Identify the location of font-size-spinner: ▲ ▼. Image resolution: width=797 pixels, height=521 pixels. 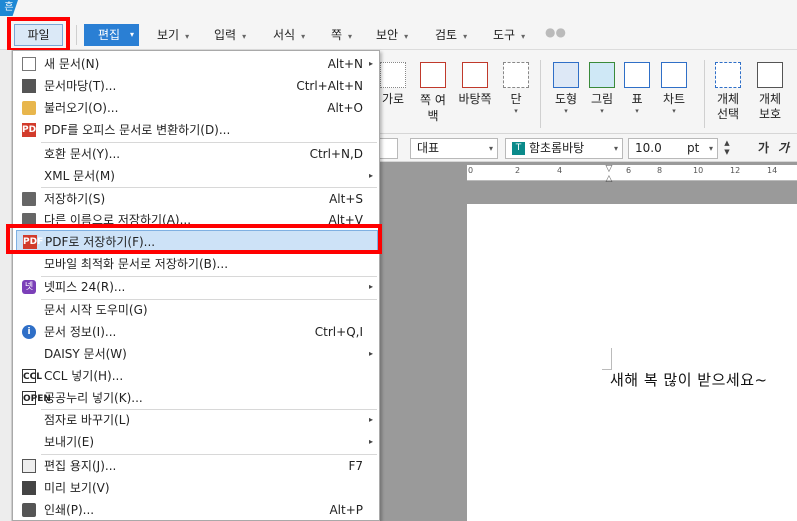
(727, 149).